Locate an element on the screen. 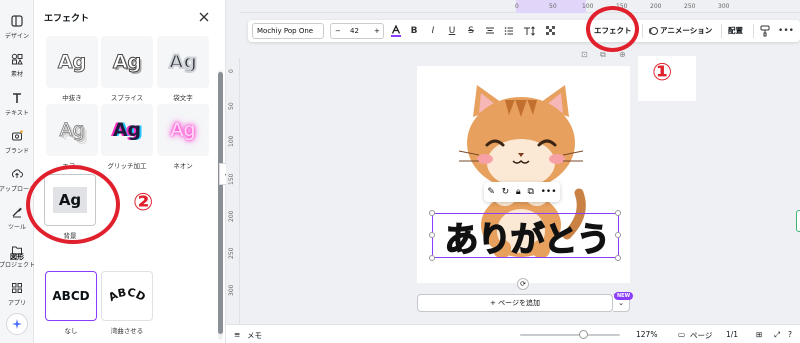  rail-elements: 素材 is located at coordinates (17, 65).